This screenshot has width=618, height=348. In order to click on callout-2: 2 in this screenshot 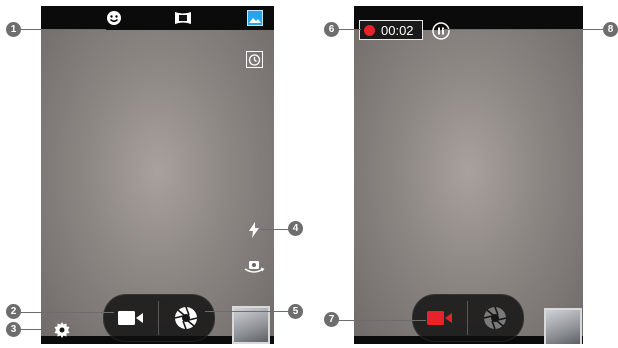, I will do `click(13, 311)`.